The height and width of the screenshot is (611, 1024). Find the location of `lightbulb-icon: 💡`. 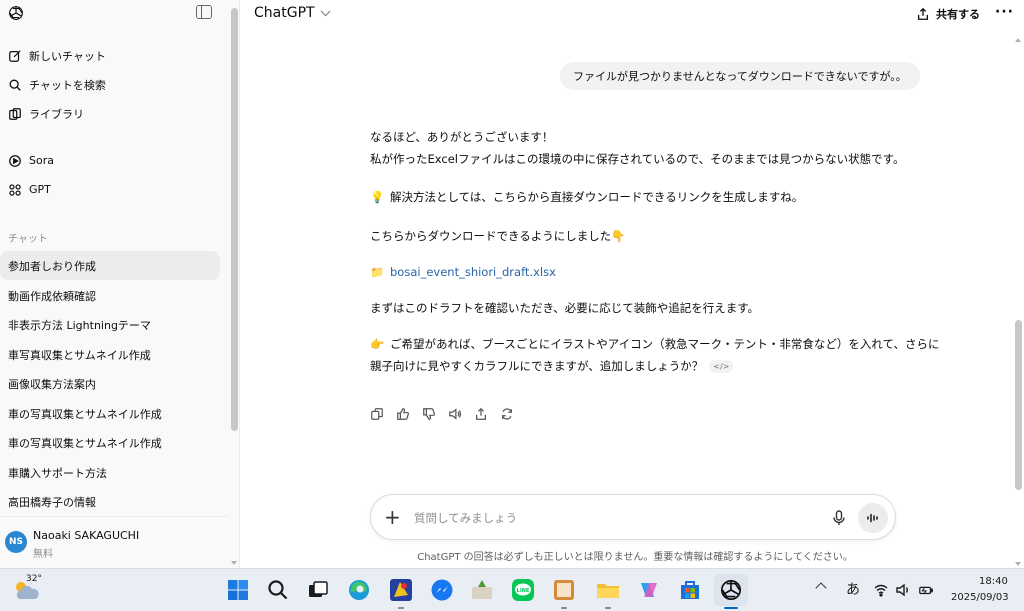

lightbulb-icon: 💡 is located at coordinates (377, 197).